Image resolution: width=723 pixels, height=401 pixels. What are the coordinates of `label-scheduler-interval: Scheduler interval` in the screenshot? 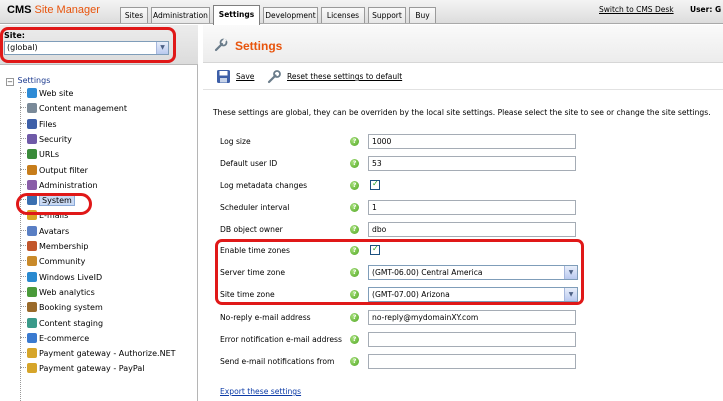 It's located at (255, 207).